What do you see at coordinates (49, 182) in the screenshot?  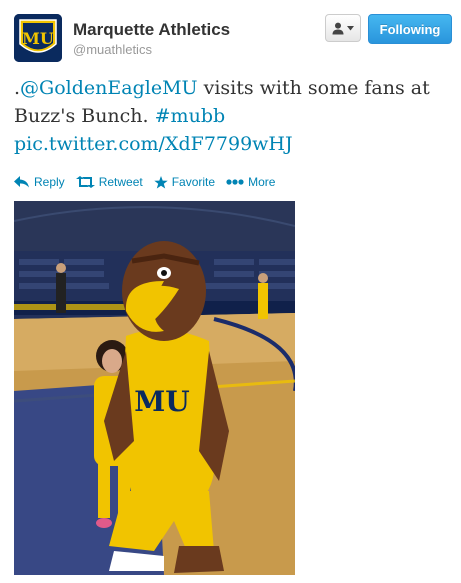 I see `reply-label: Reply` at bounding box center [49, 182].